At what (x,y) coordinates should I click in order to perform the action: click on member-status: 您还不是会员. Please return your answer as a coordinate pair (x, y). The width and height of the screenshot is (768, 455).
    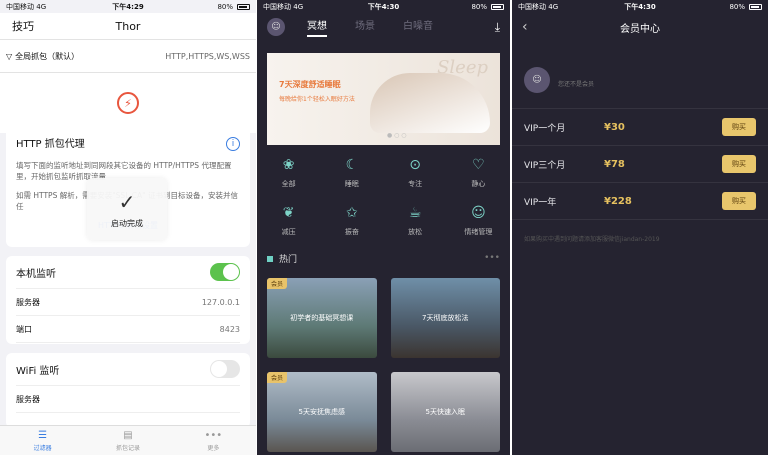
    Looking at the image, I should click on (576, 84).